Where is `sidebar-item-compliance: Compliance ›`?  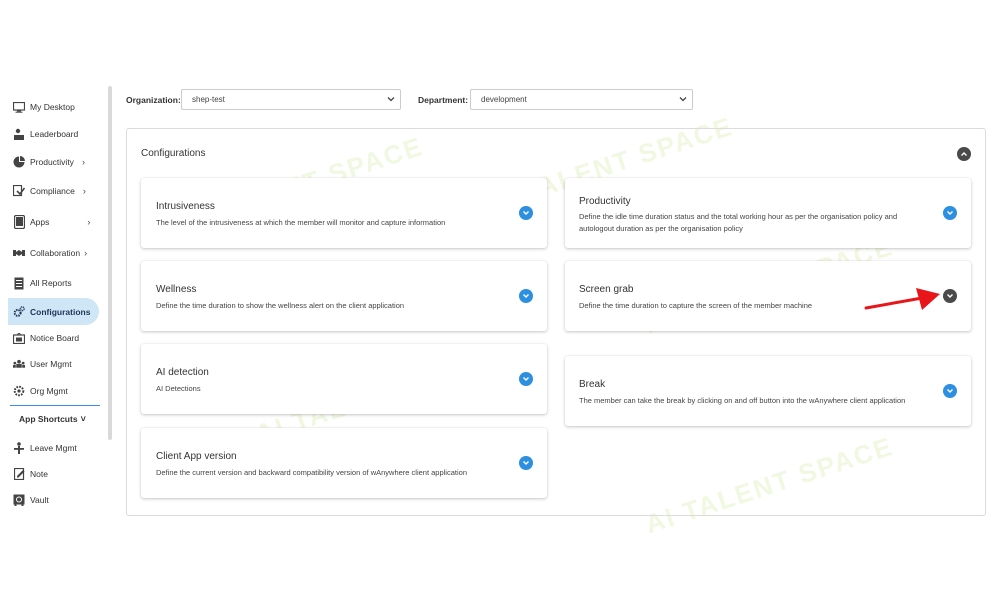
sidebar-item-compliance: Compliance › is located at coordinates (54, 191).